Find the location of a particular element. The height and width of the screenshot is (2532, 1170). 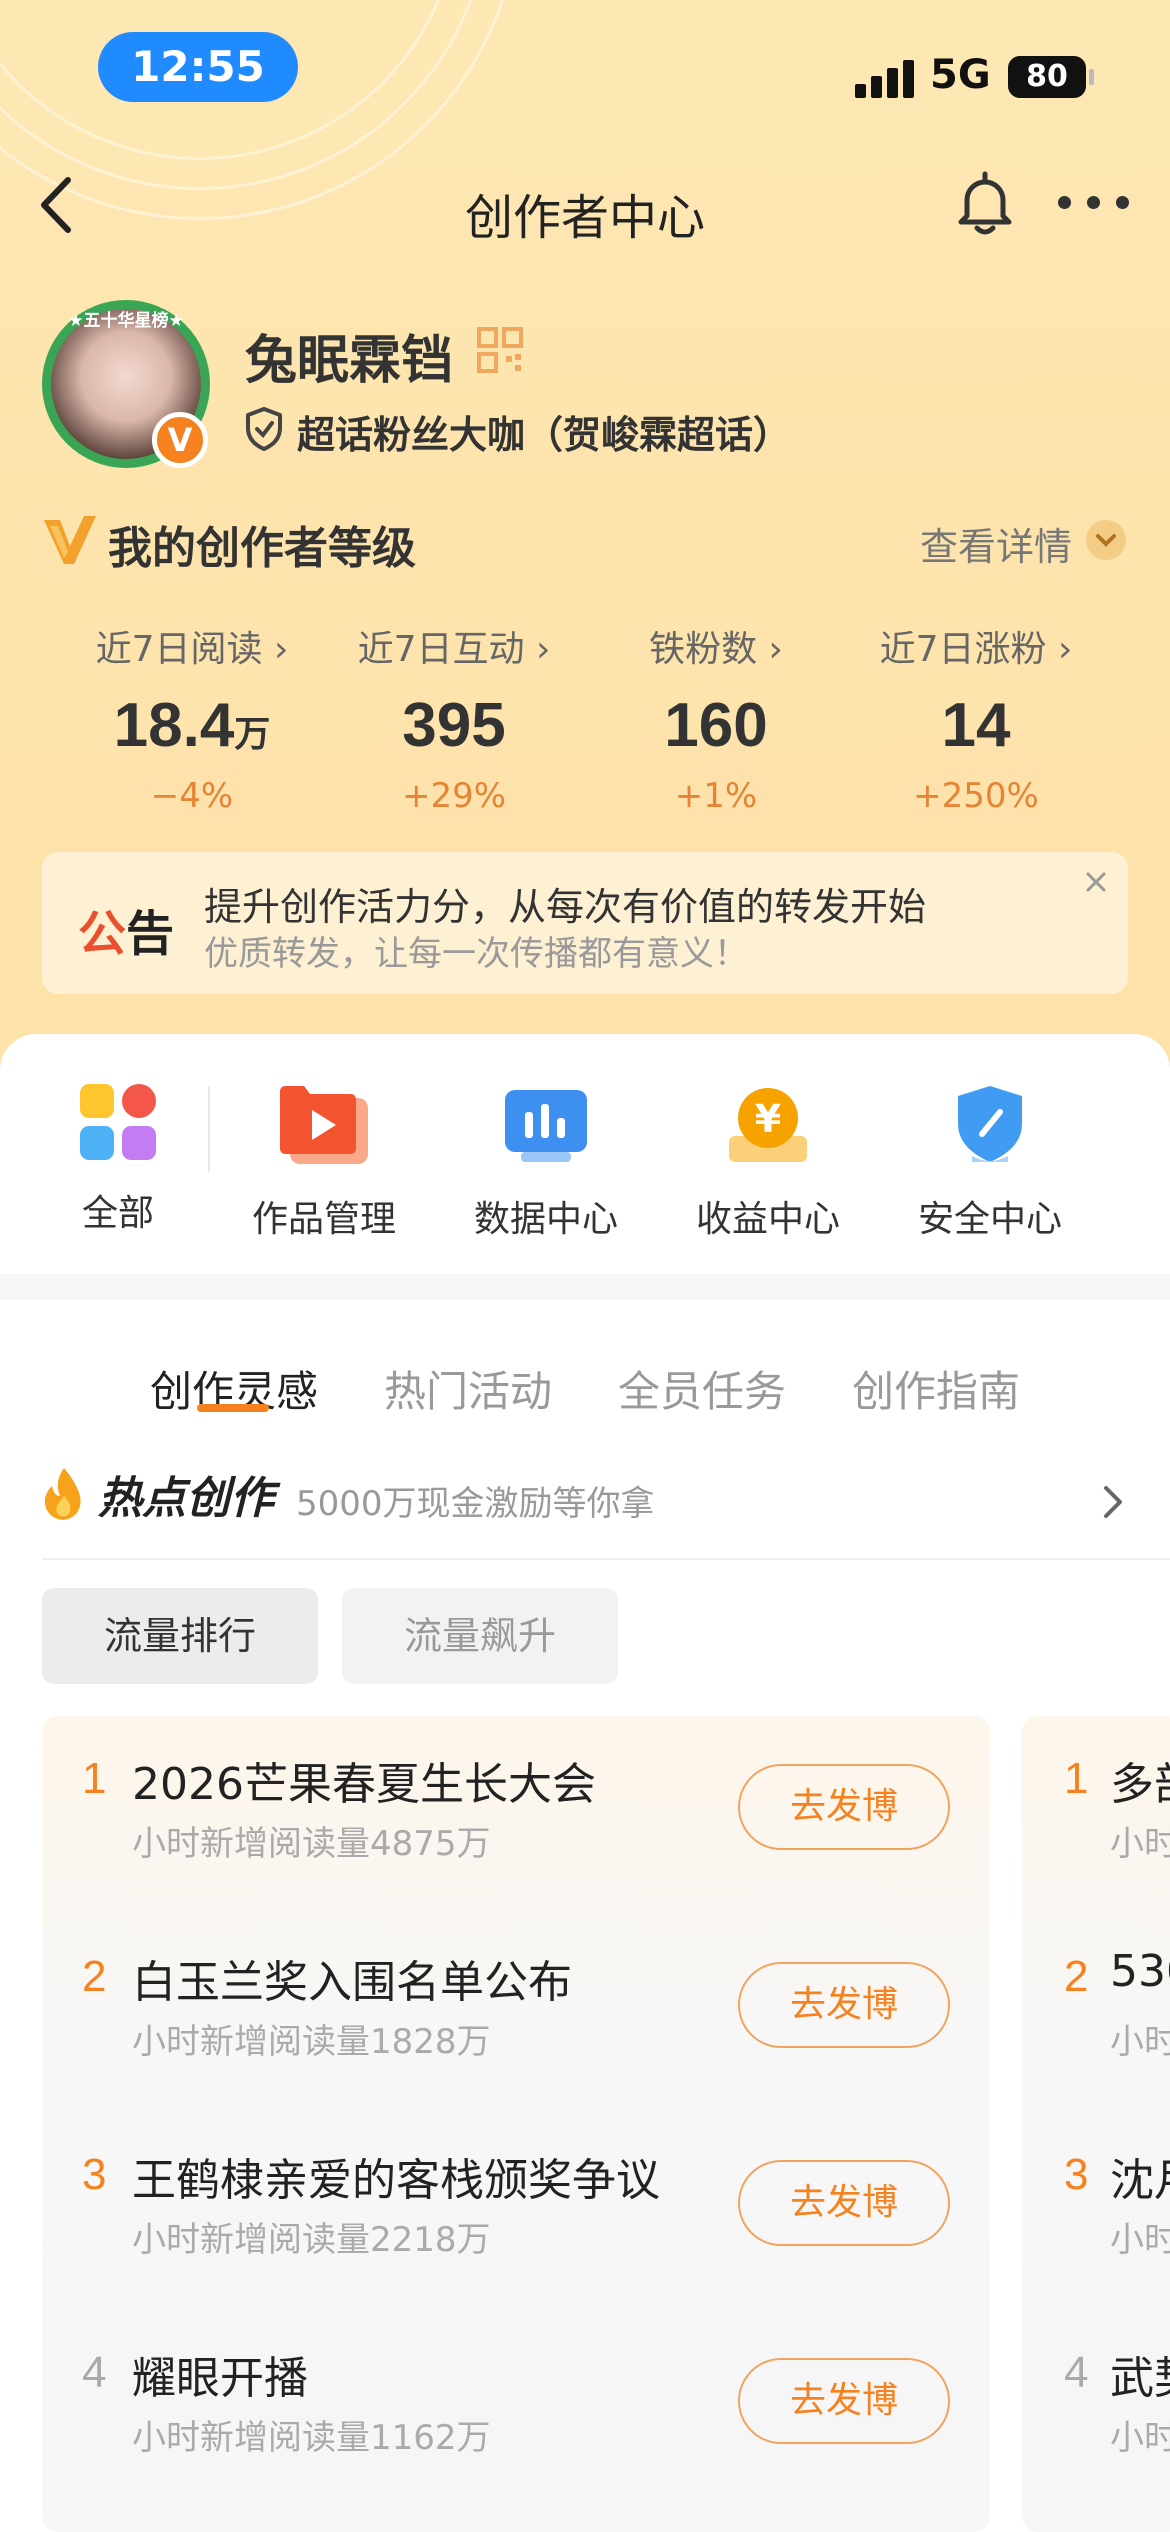

topic-title: 王鹤棣亲爱的客栈颁奖争议 is located at coordinates (396, 2180).